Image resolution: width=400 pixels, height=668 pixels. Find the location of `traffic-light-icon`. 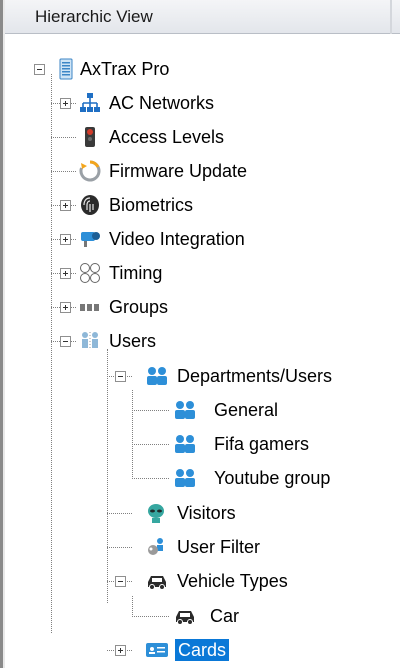

traffic-light-icon is located at coordinates (90, 137).